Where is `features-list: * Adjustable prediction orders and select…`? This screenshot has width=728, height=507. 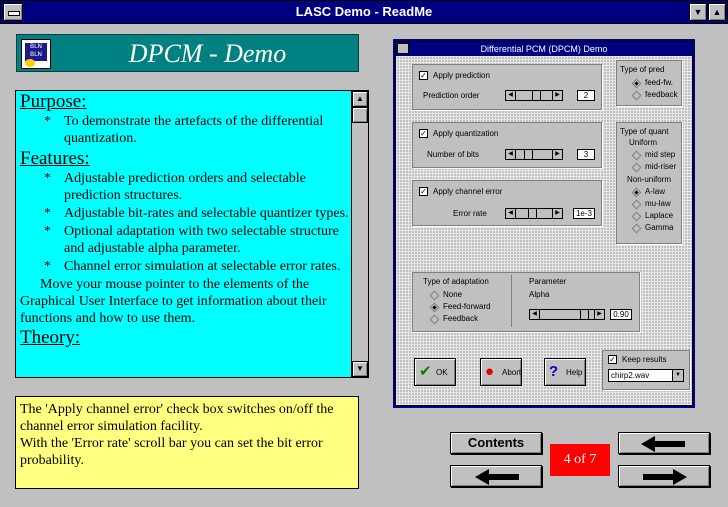
features-list: * Adjustable prediction orders and select… is located at coordinates (185, 222).